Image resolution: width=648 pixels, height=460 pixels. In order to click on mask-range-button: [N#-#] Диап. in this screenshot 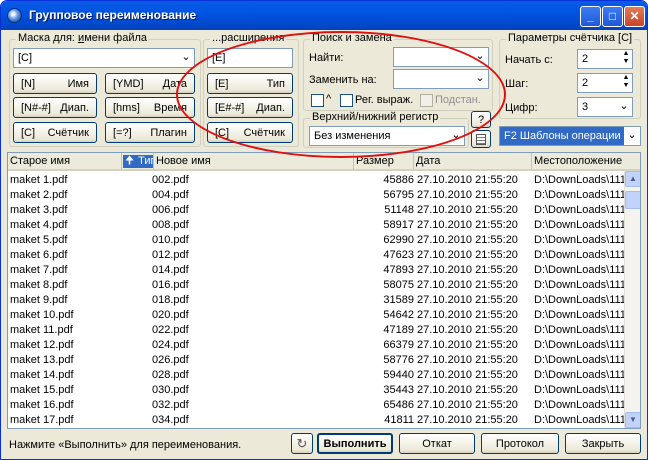, I will do `click(55, 107)`.